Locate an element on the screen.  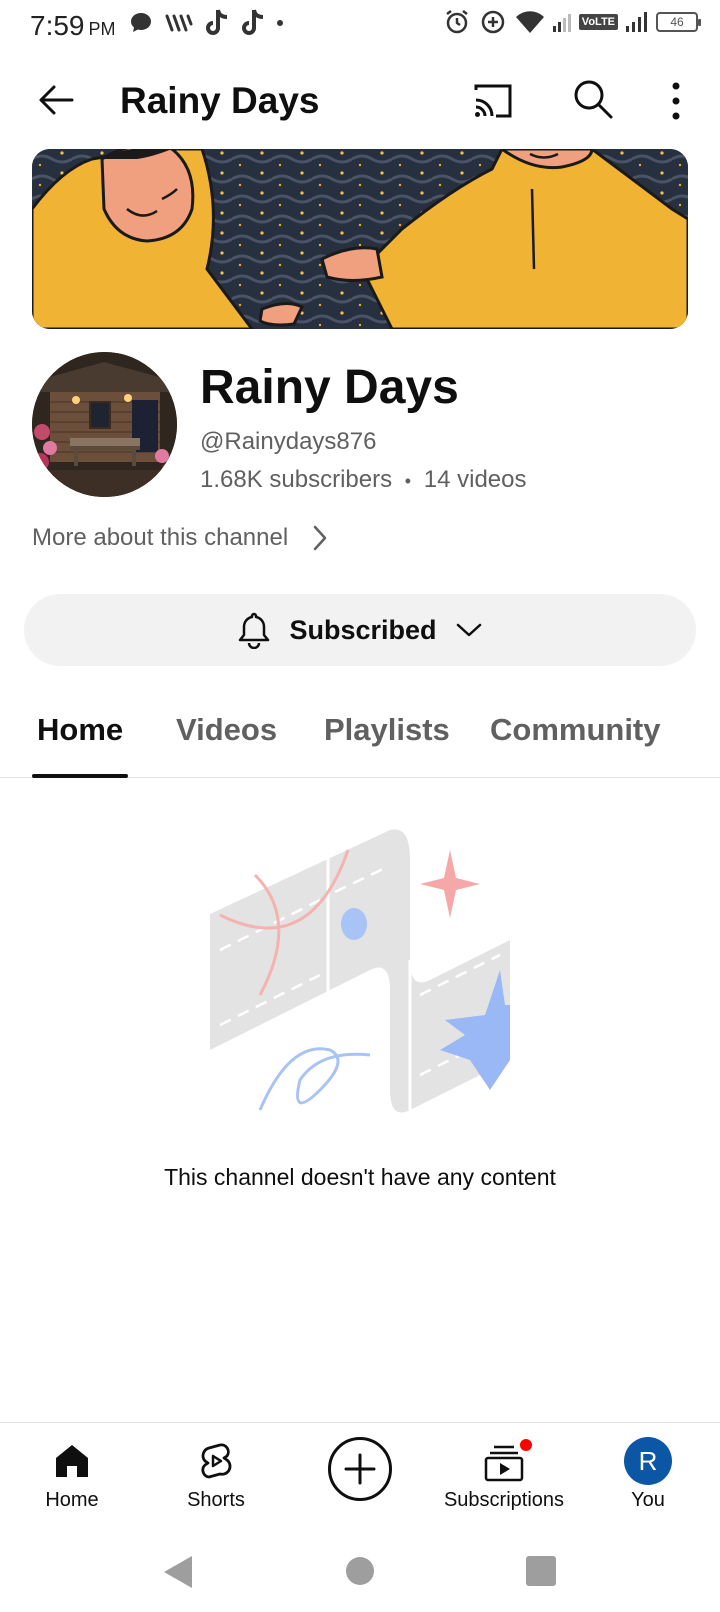
volte-badge: VoLTE is located at coordinates (598, 22).